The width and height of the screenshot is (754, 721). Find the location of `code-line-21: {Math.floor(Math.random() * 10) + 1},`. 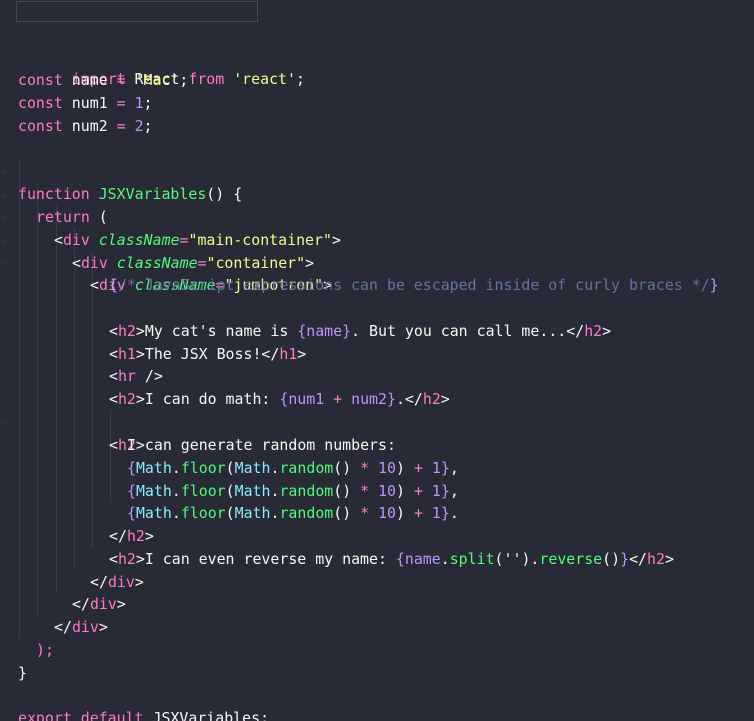

code-line-21: {Math.floor(Math.random() * 10) + 1}, is located at coordinates (377, 478).